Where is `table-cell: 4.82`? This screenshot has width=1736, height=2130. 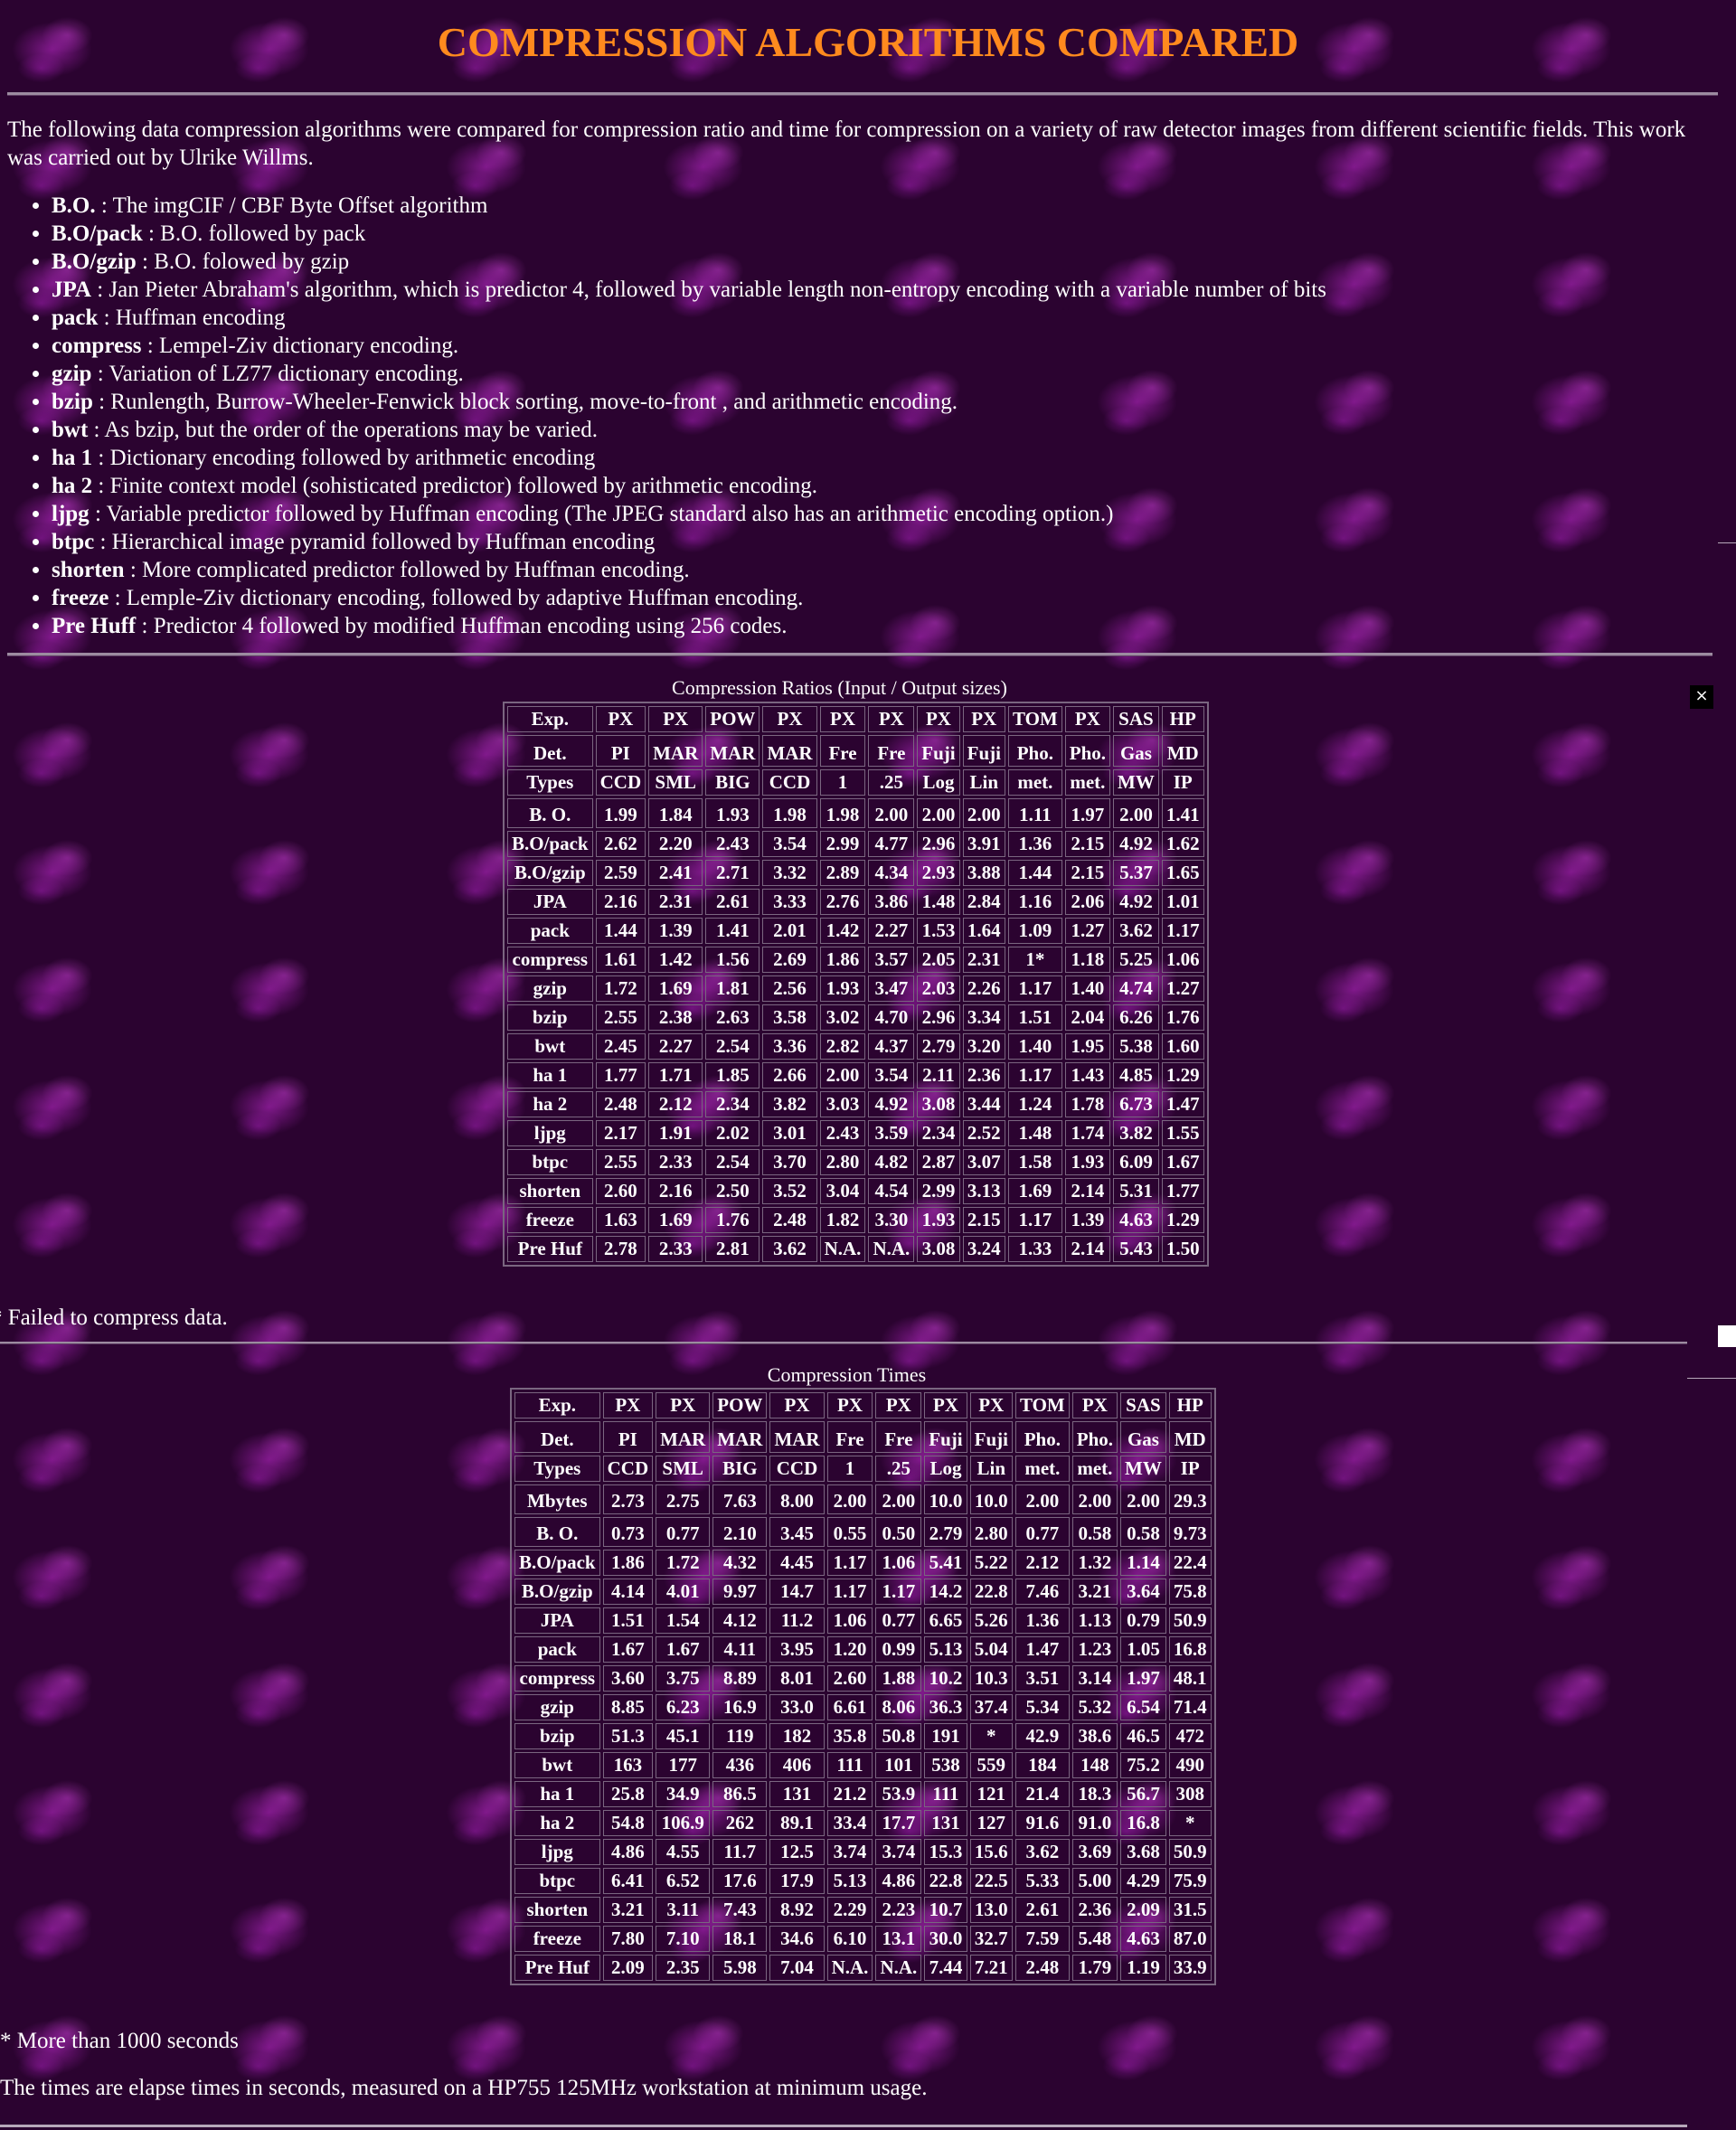
table-cell: 4.82 is located at coordinates (892, 1162).